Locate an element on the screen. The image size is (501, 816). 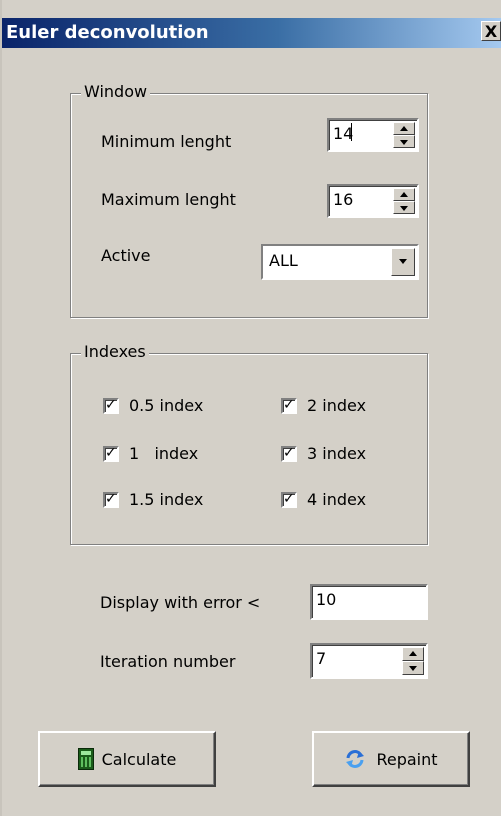
error-threshold-value: 10 is located at coordinates (326, 599).